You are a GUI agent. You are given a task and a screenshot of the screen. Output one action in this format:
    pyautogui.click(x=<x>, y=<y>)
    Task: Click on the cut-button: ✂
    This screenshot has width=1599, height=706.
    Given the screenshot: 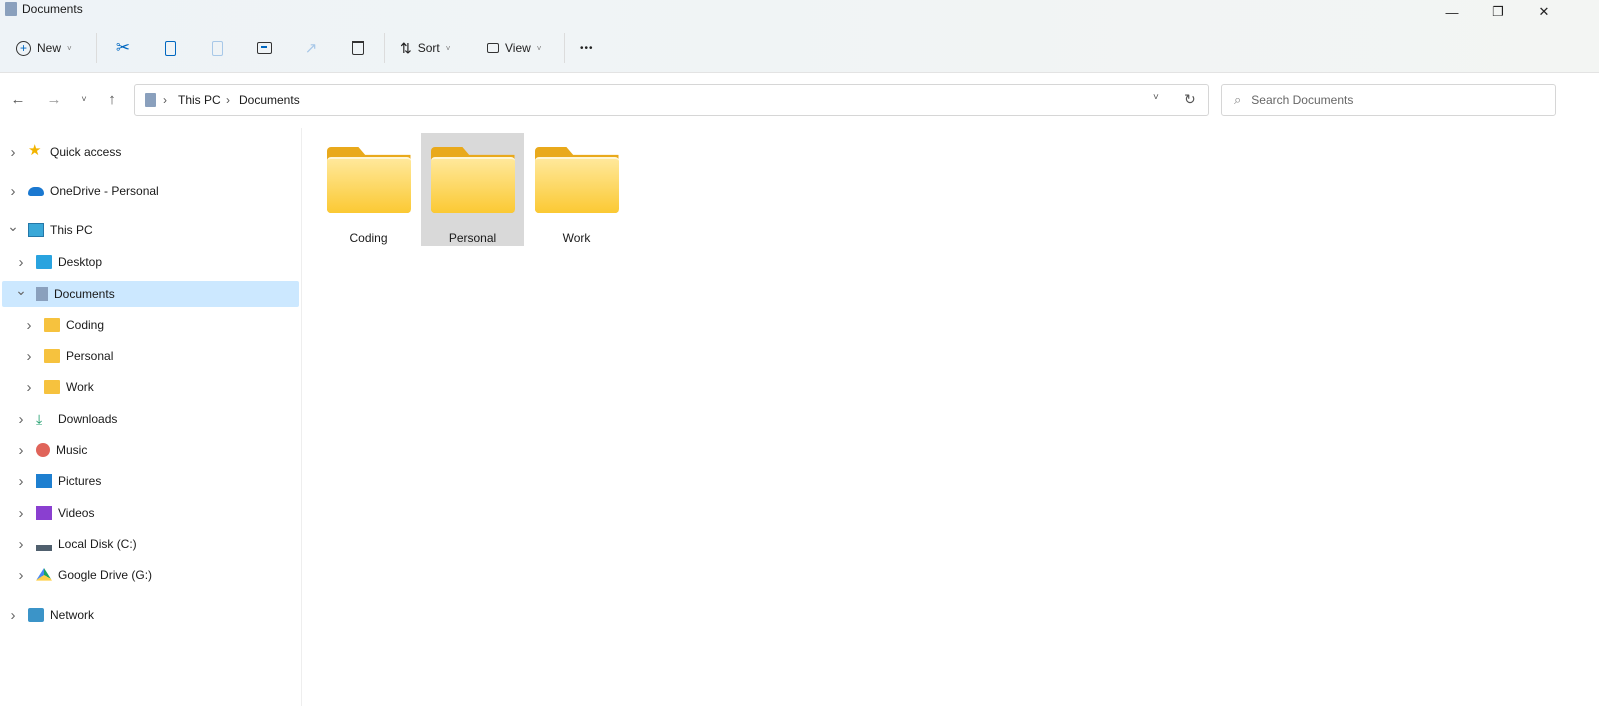 What is the action you would take?
    pyautogui.click(x=123, y=48)
    